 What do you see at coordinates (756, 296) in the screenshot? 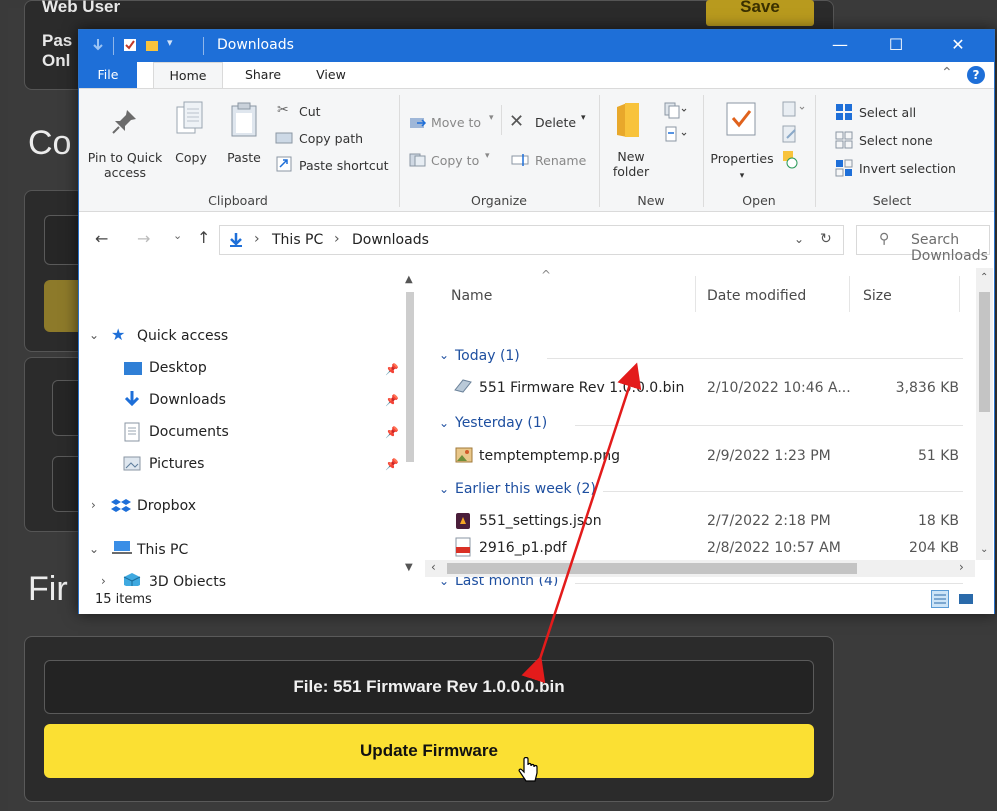
I see `column-date-modified: Date modified` at bounding box center [756, 296].